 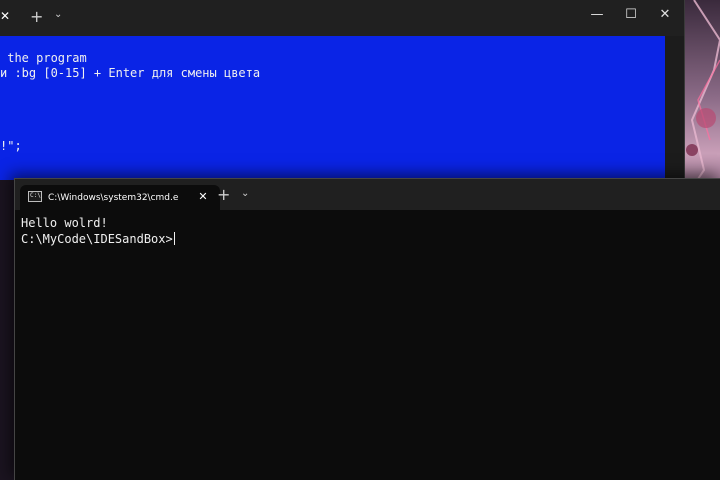 I want to click on new-tab-plus-icon: +, so click(x=223, y=195).